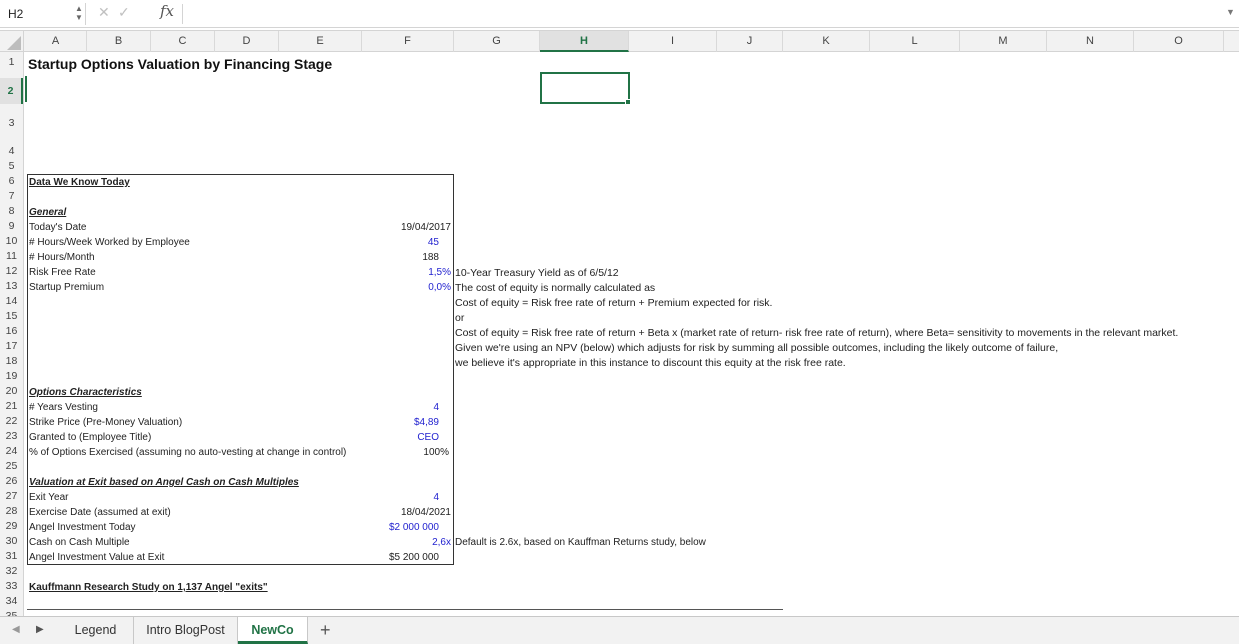 Image resolution: width=1239 pixels, height=644 pixels. Describe the element at coordinates (826, 41) in the screenshot. I see `column-header-k: K` at that location.